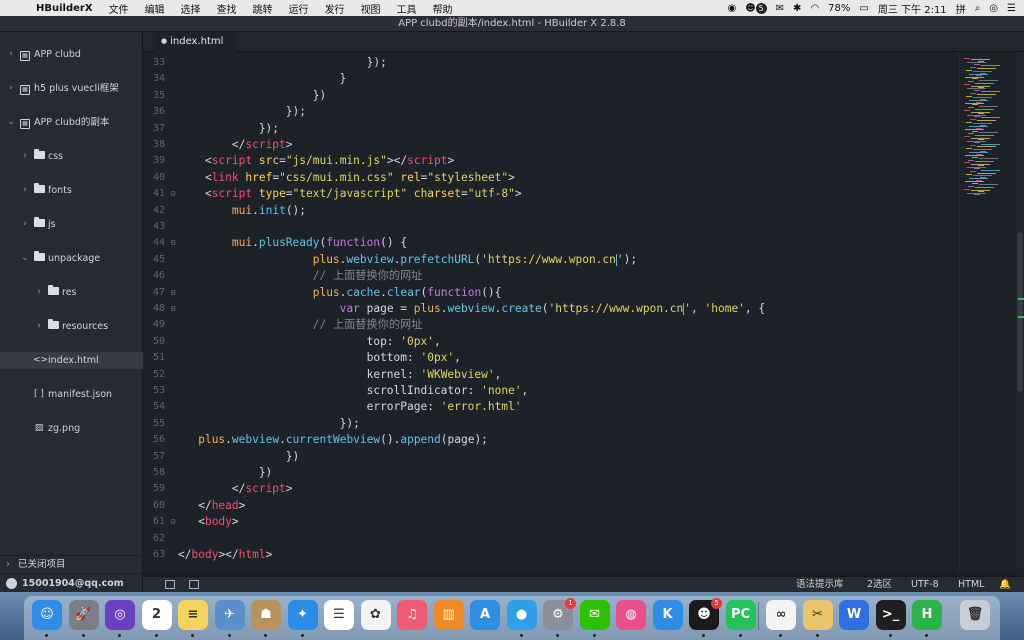 The image size is (1024, 640). What do you see at coordinates (64, 8) in the screenshot?
I see `menu-app-name: HBuilderX` at bounding box center [64, 8].